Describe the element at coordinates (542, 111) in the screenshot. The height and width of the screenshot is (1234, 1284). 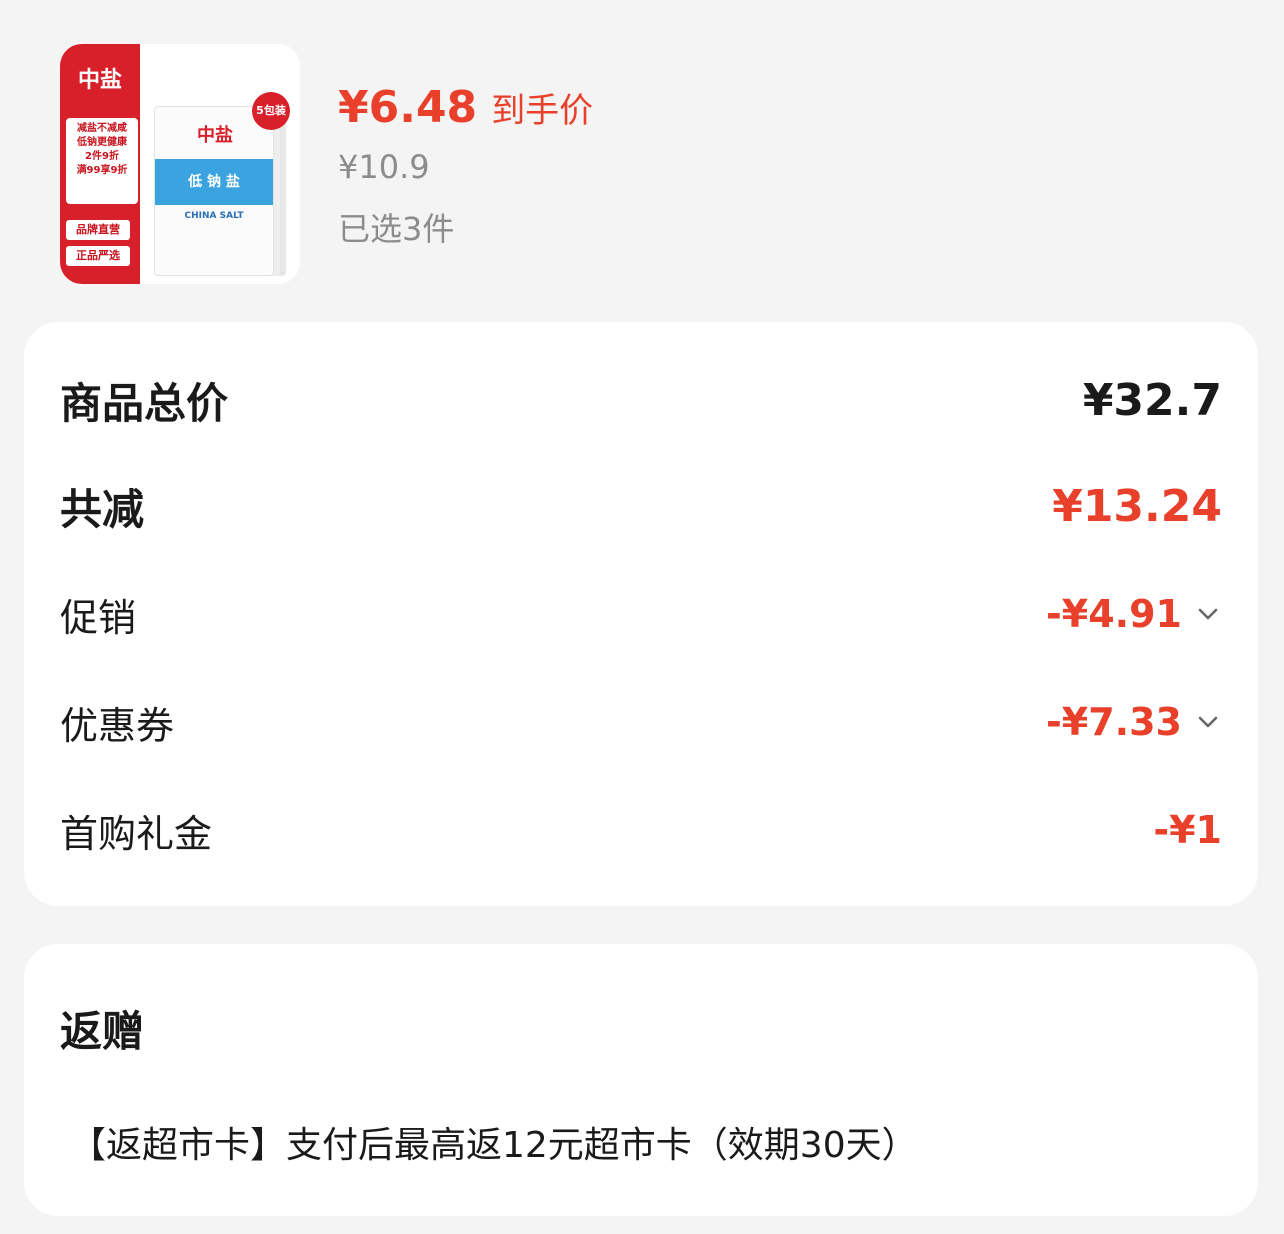
I see `final-price-label: 到手价` at that location.